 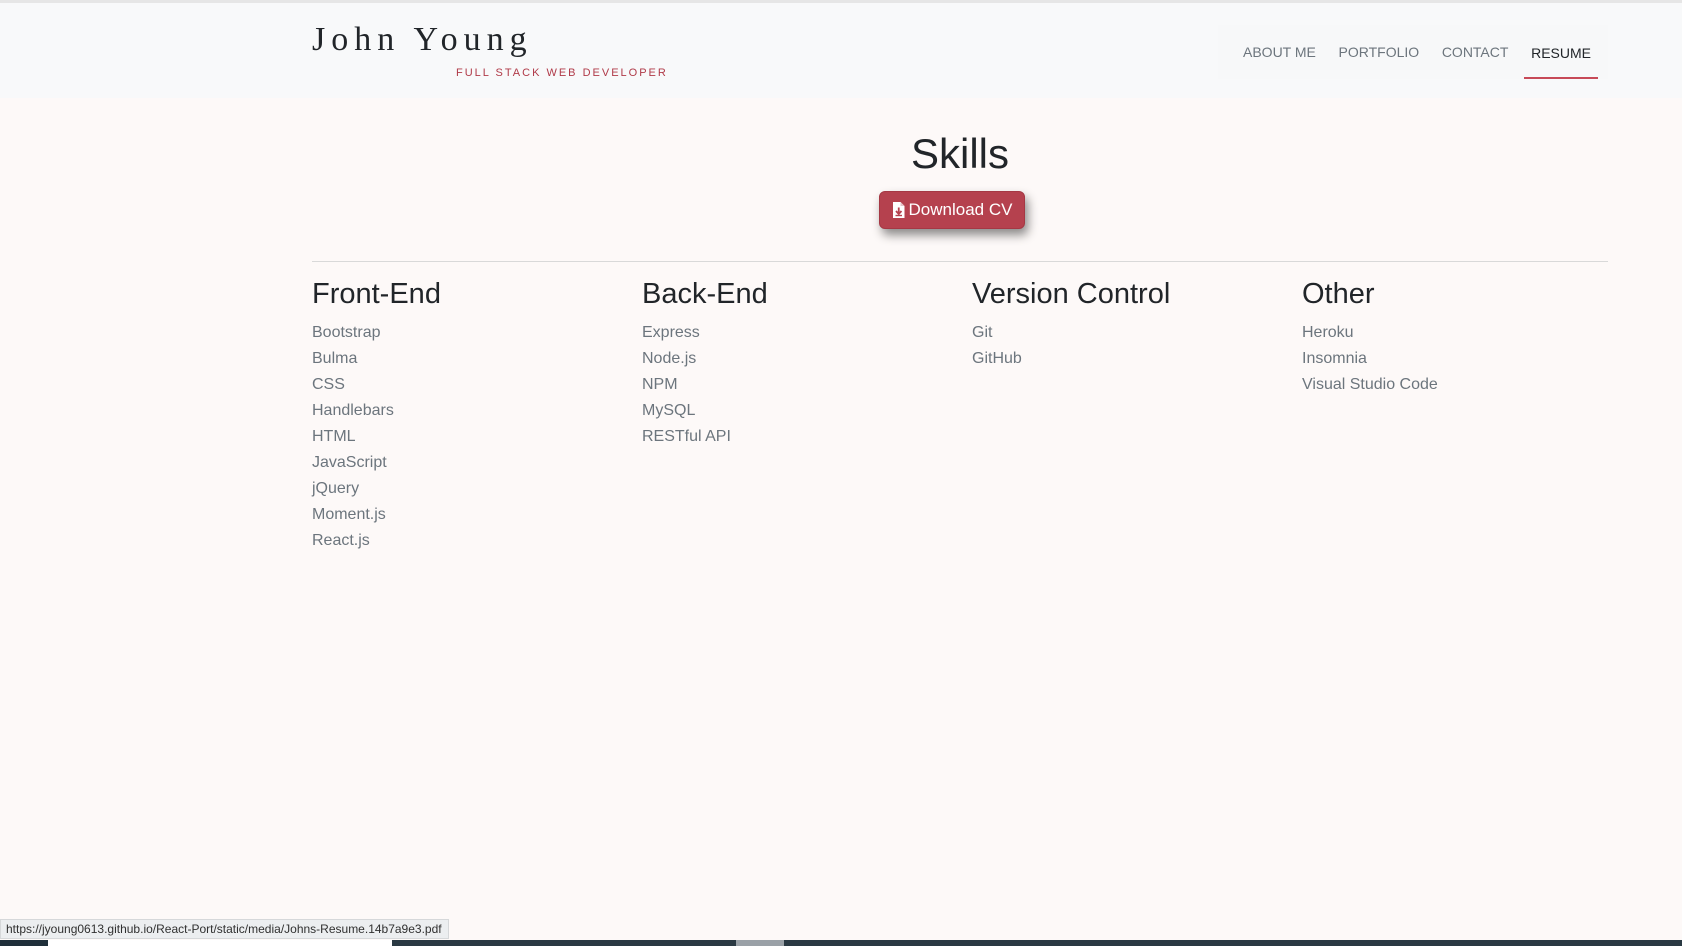 I want to click on list-item: MySQL, so click(x=669, y=410).